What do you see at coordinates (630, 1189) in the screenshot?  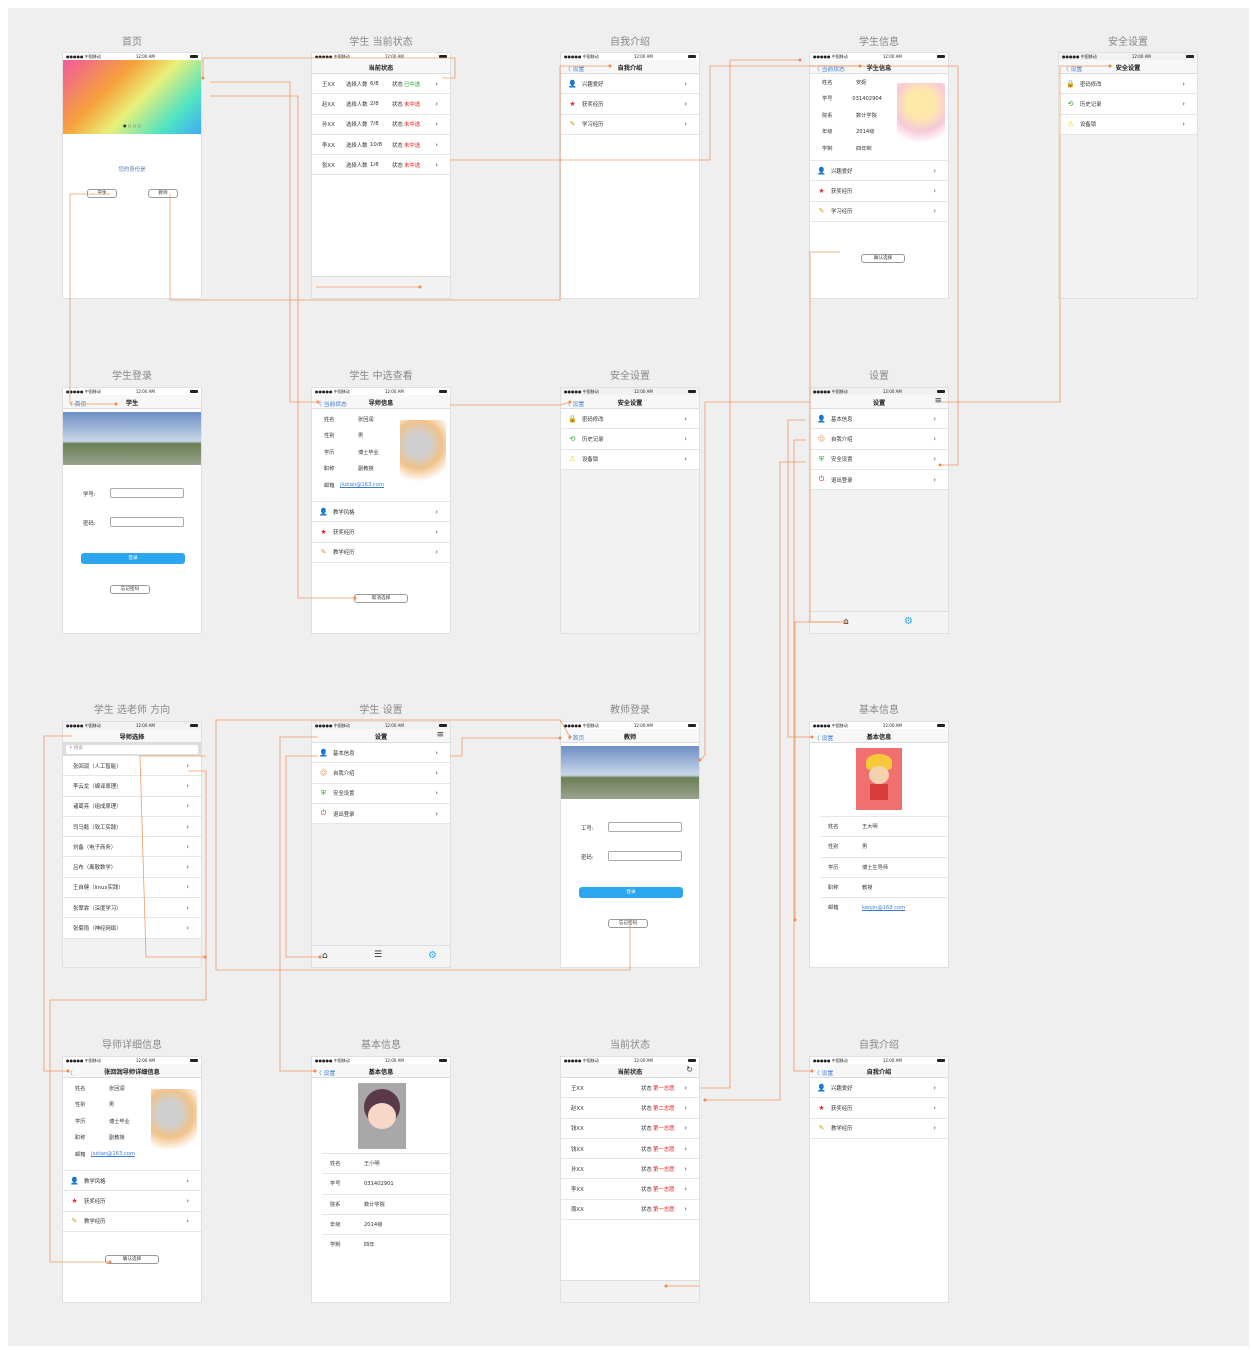 I see `table-row: 李XX 状态 第一志愿 ›` at bounding box center [630, 1189].